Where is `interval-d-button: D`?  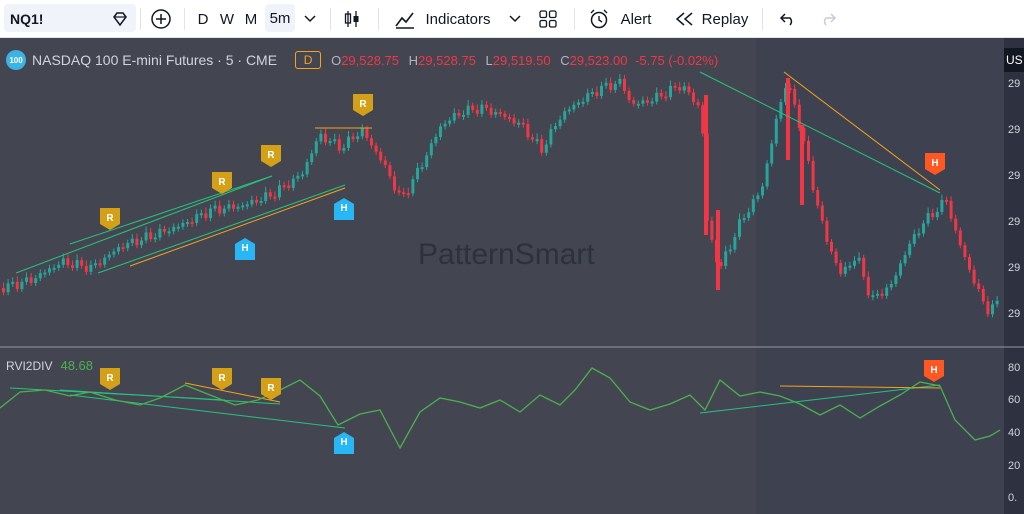
interval-d-button: D is located at coordinates (203, 19).